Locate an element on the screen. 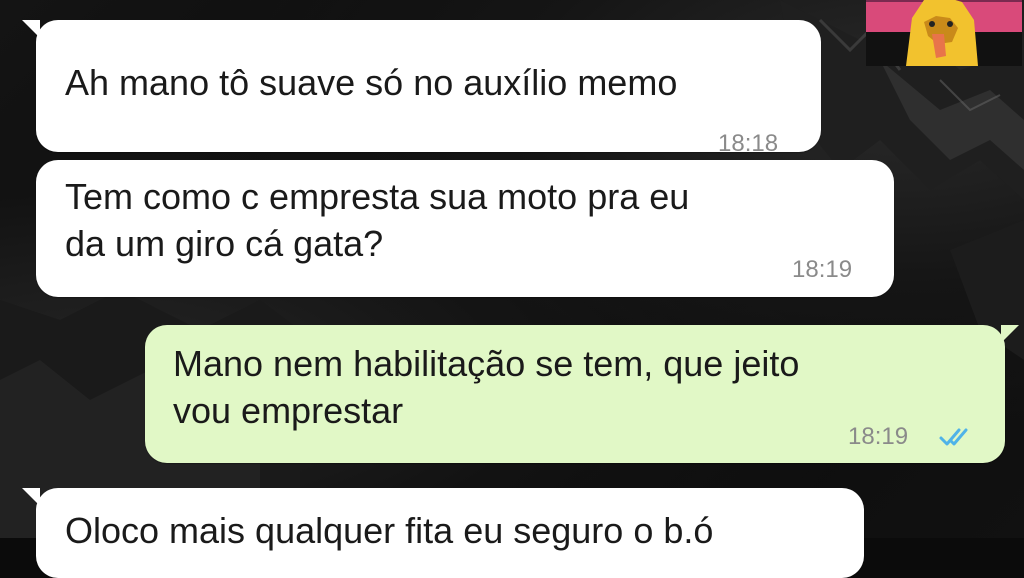  message-text: vou emprestar is located at coordinates (288, 410).